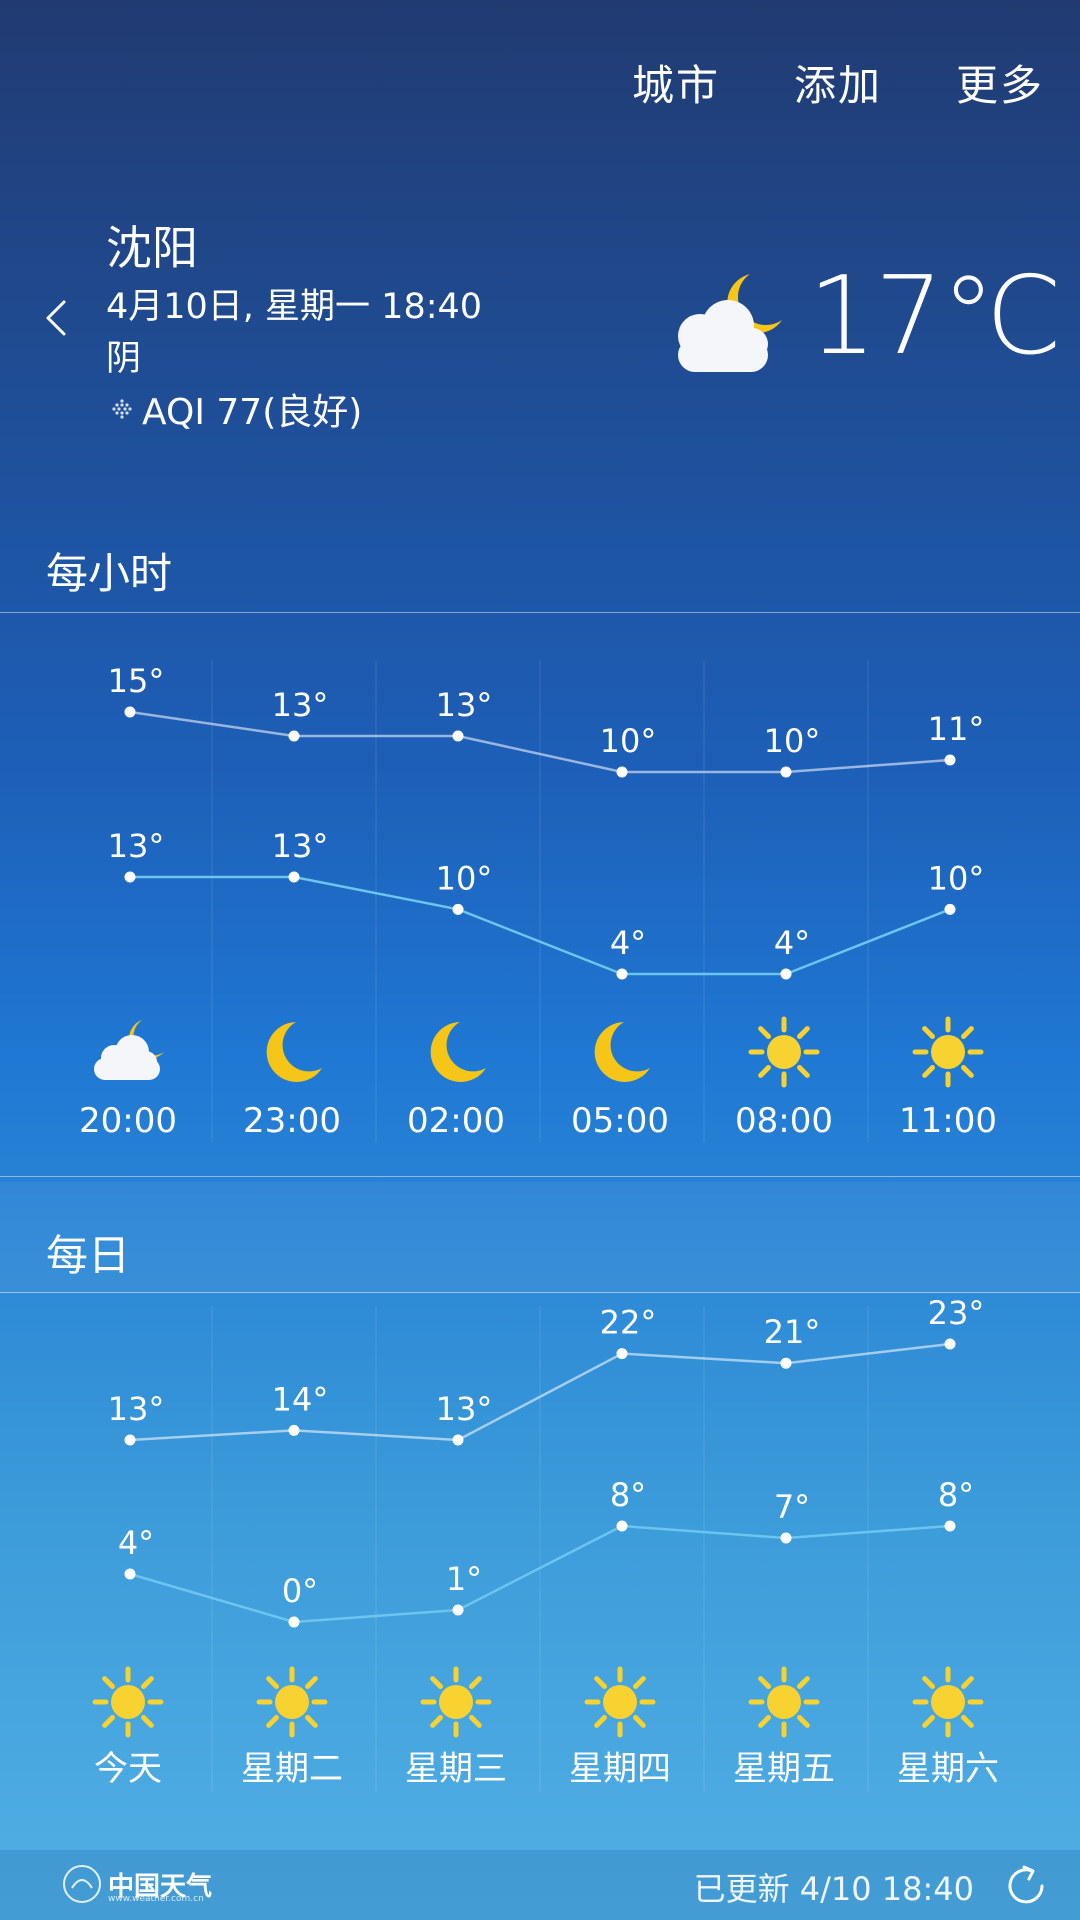 The image size is (1080, 1920). I want to click on high-temp-label: 15°, so click(136, 681).